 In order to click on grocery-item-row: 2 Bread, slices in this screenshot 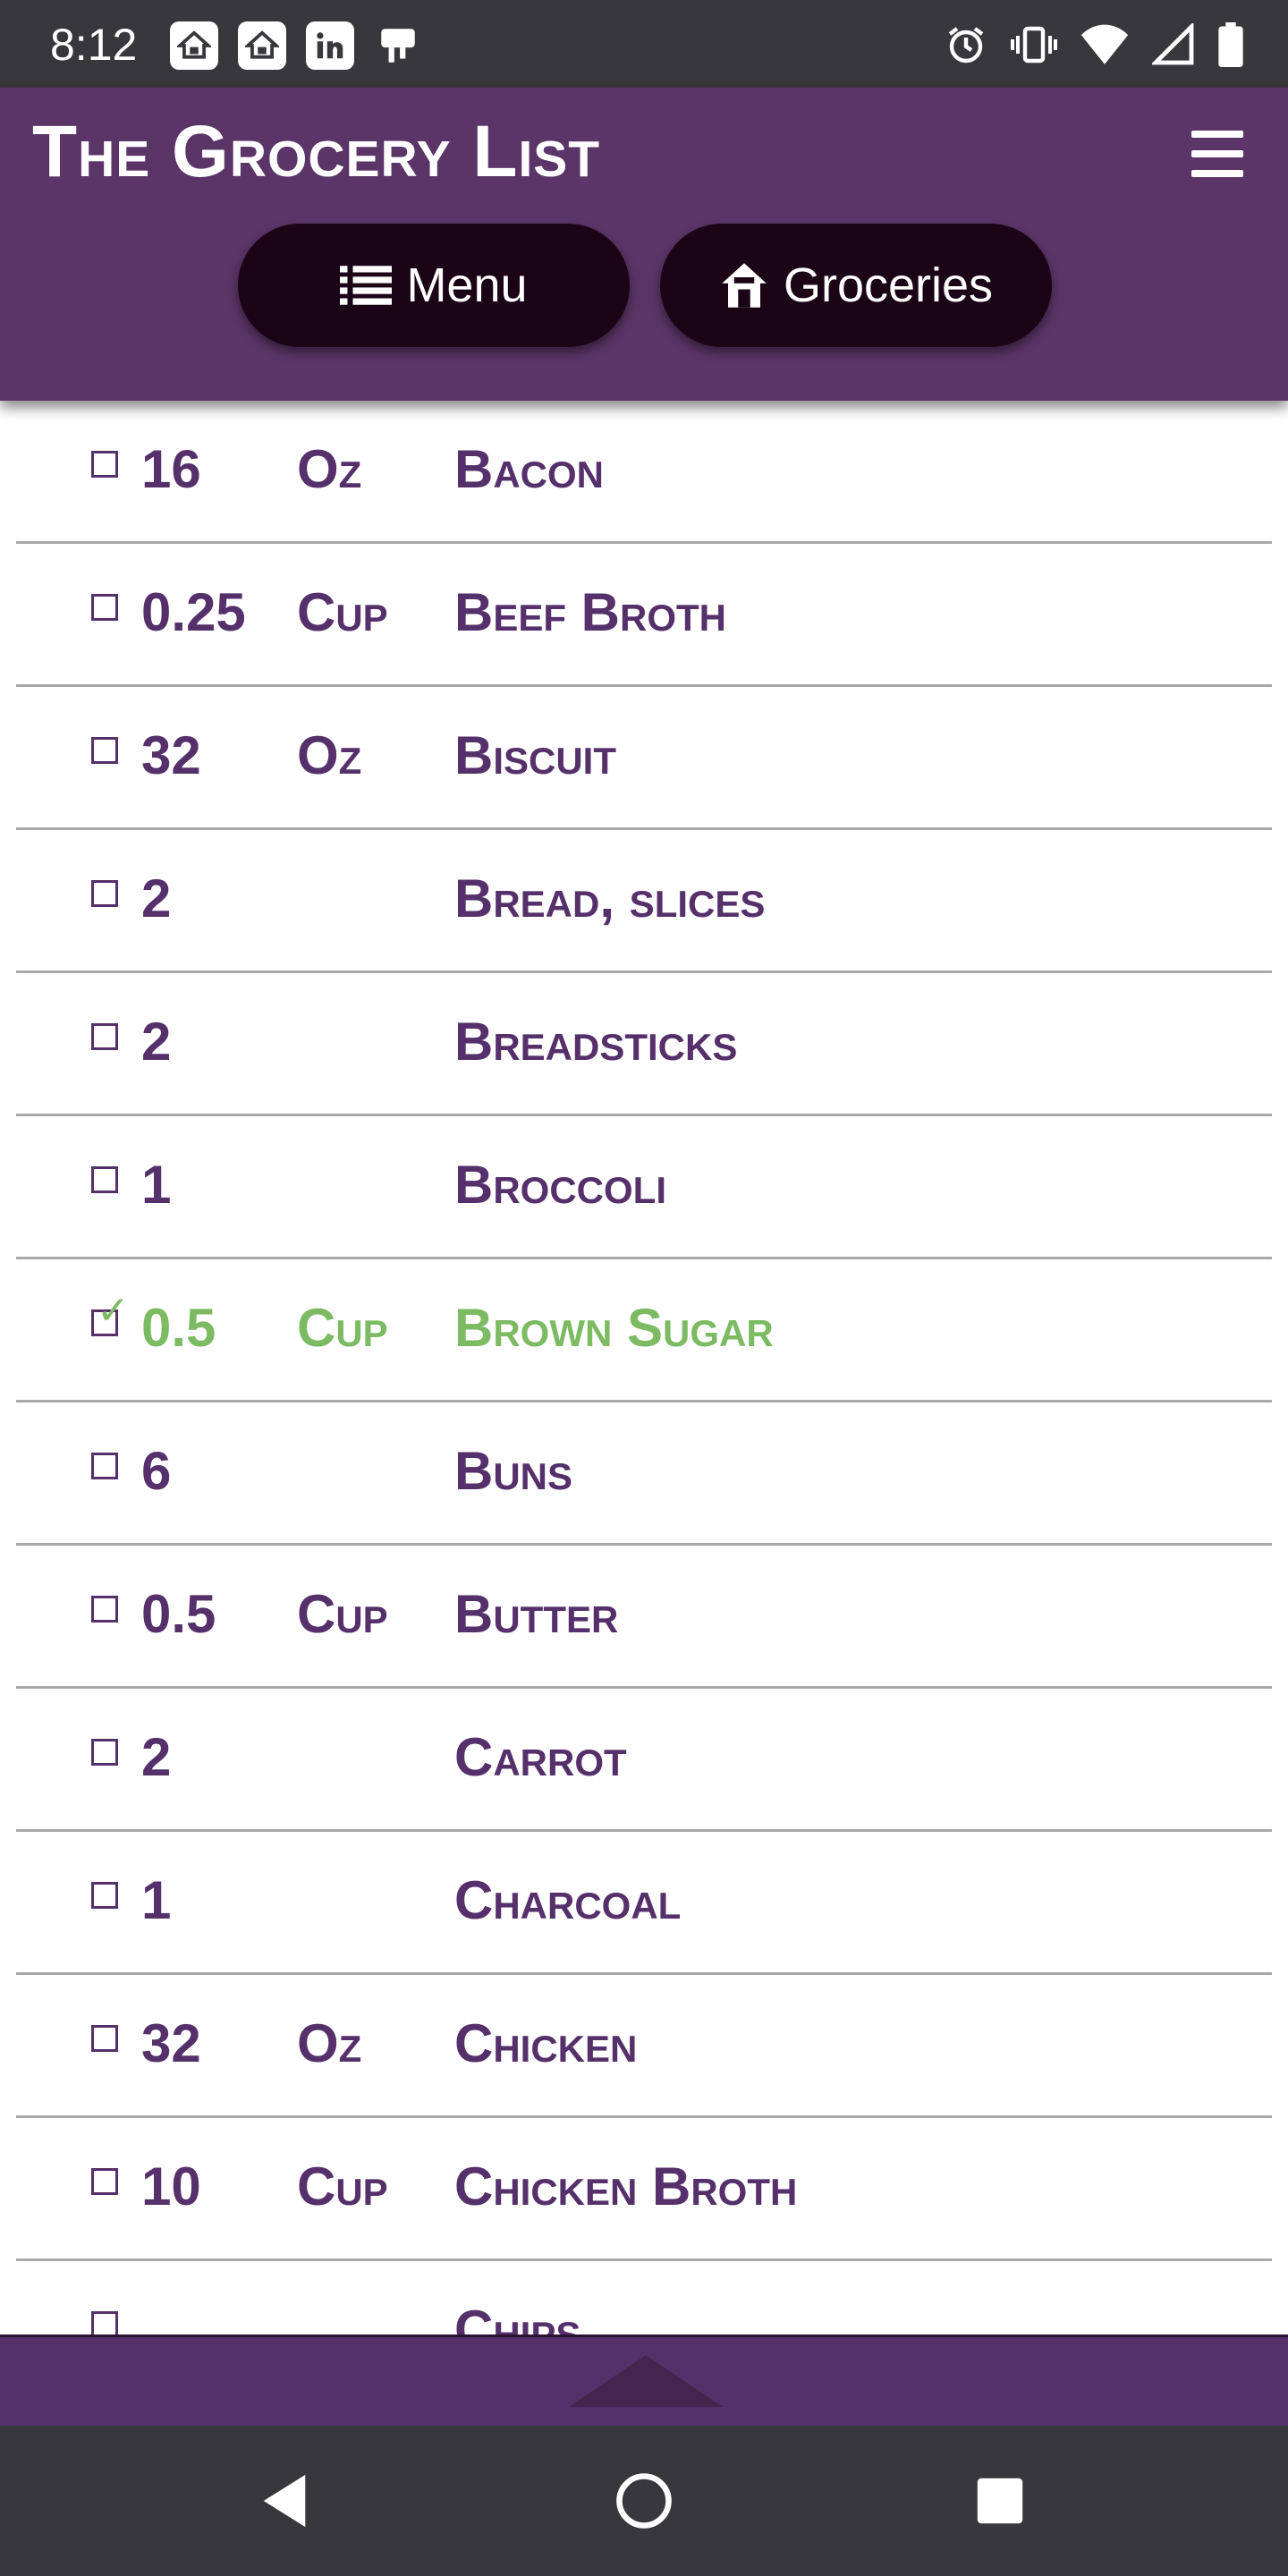, I will do `click(644, 901)`.